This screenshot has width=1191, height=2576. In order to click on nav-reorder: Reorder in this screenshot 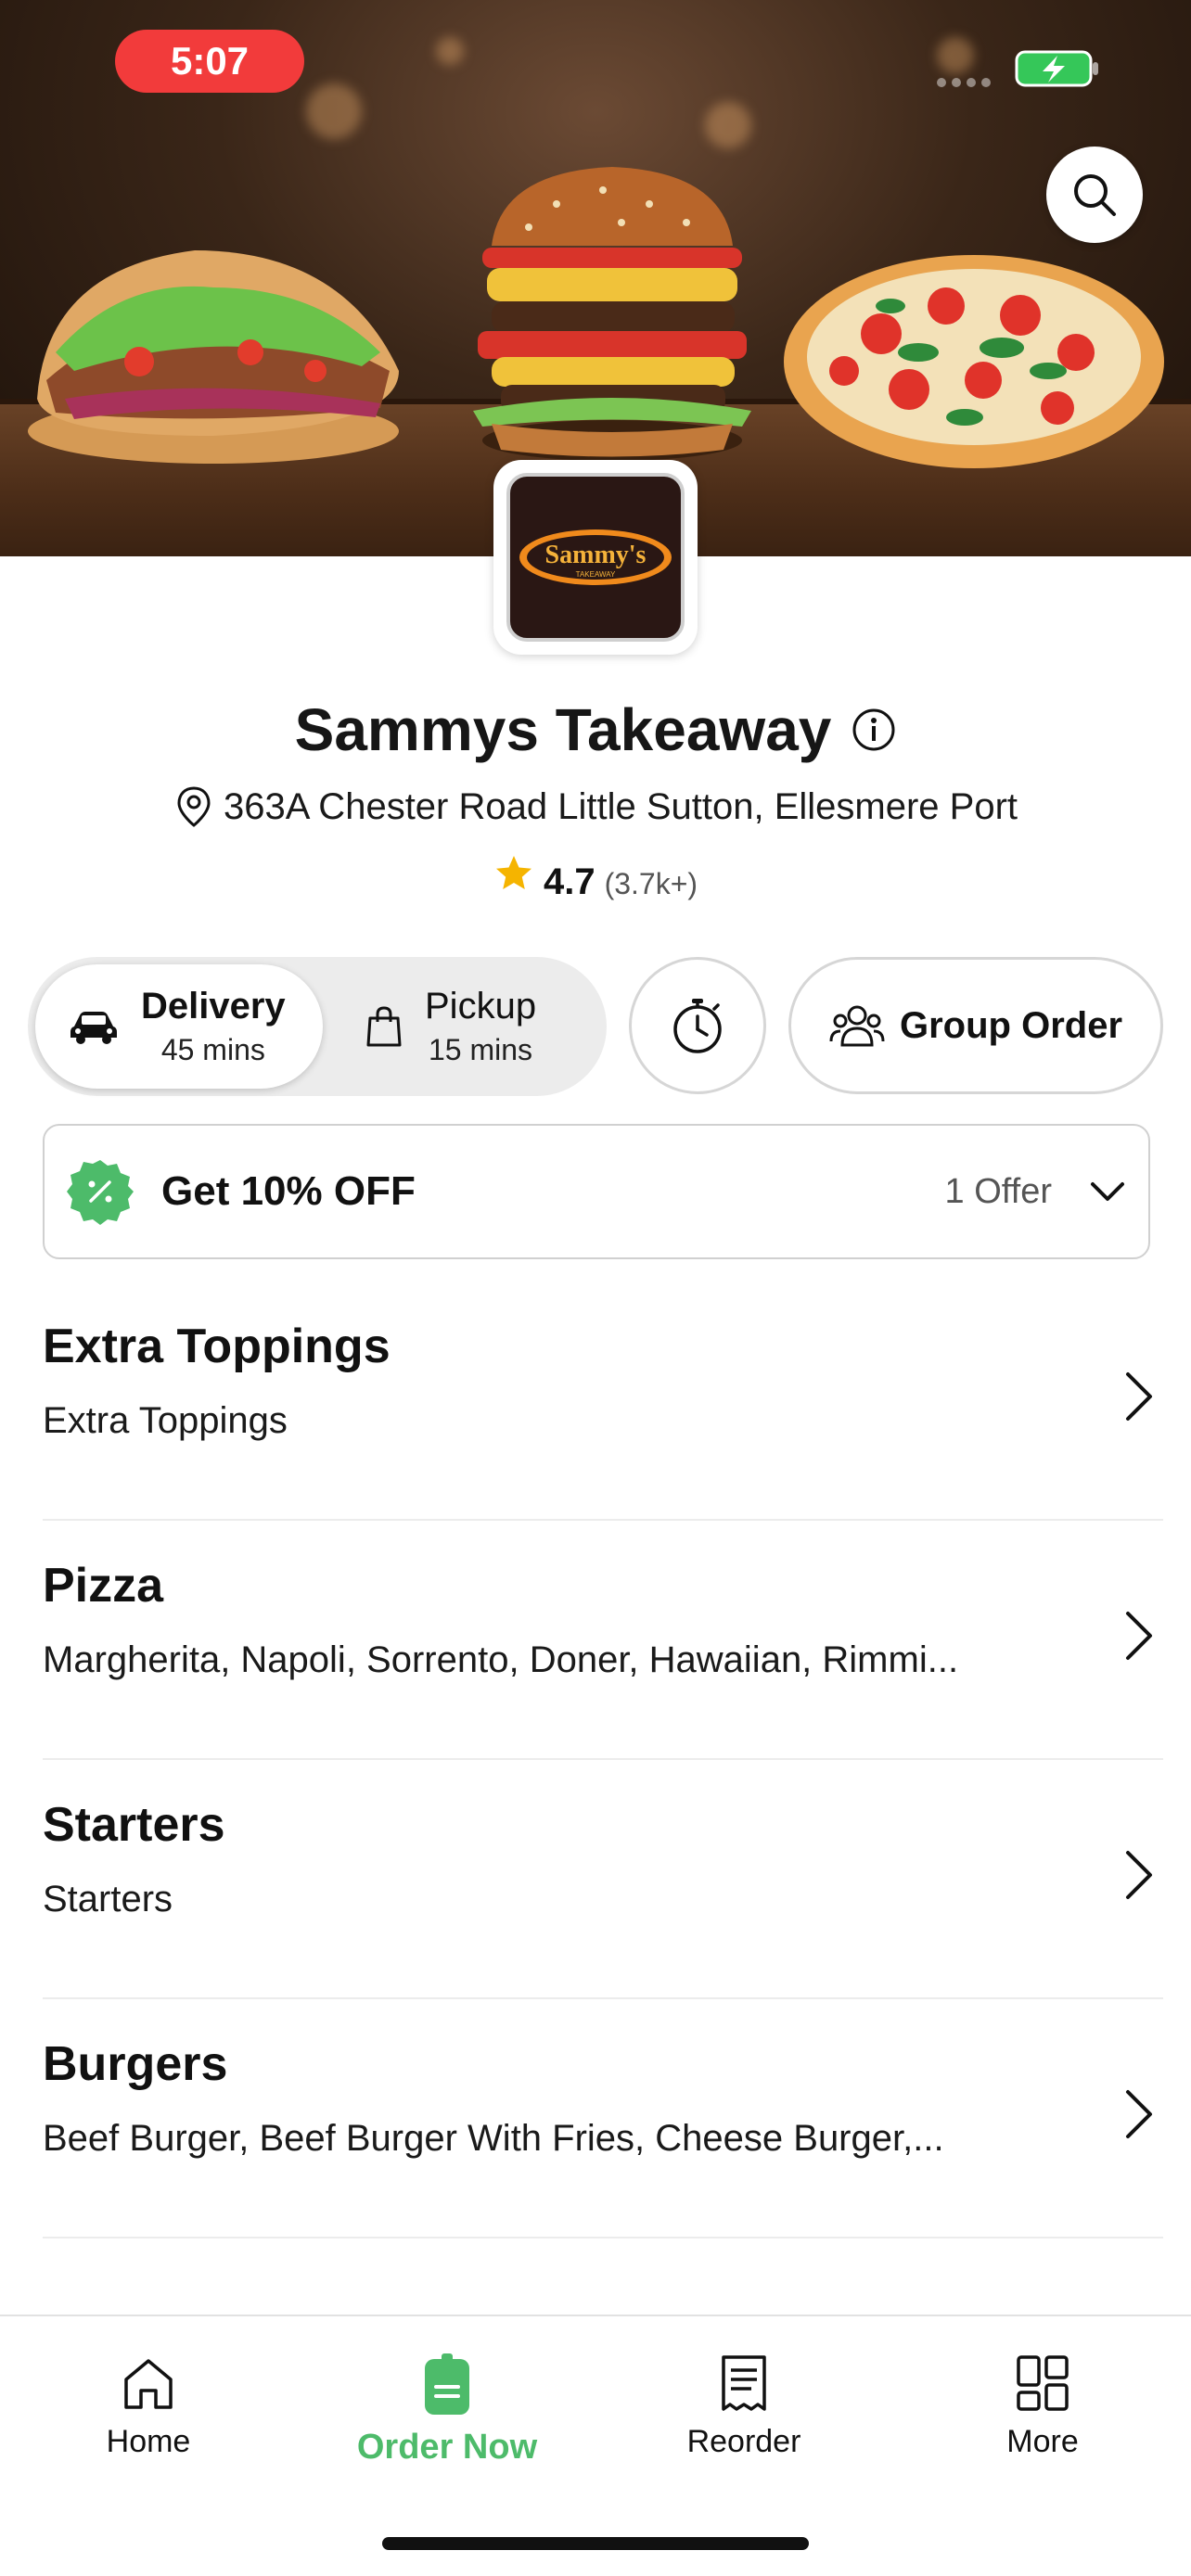, I will do `click(743, 2406)`.